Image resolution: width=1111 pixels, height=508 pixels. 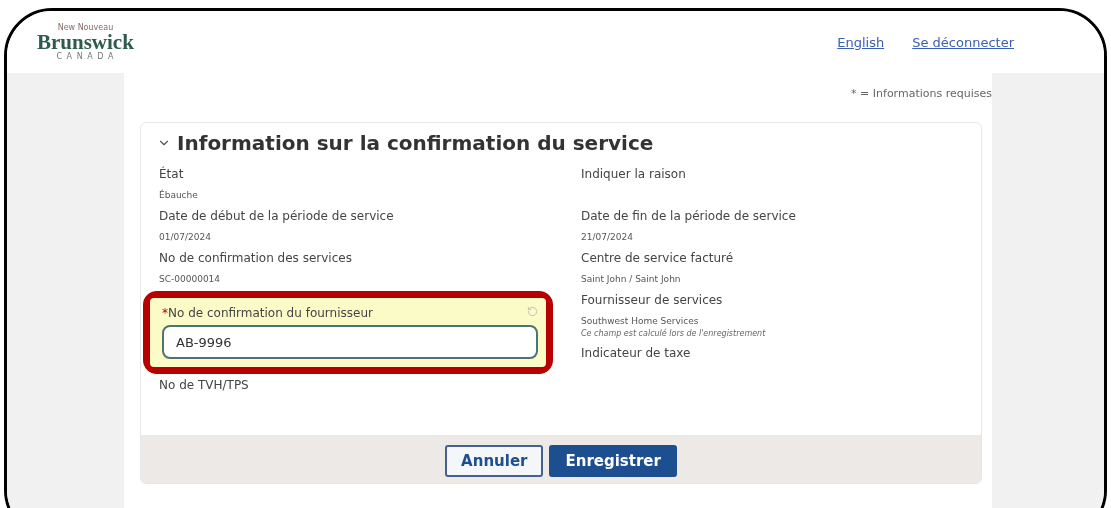 I want to click on save-button: Enregistrer, so click(x=613, y=461).